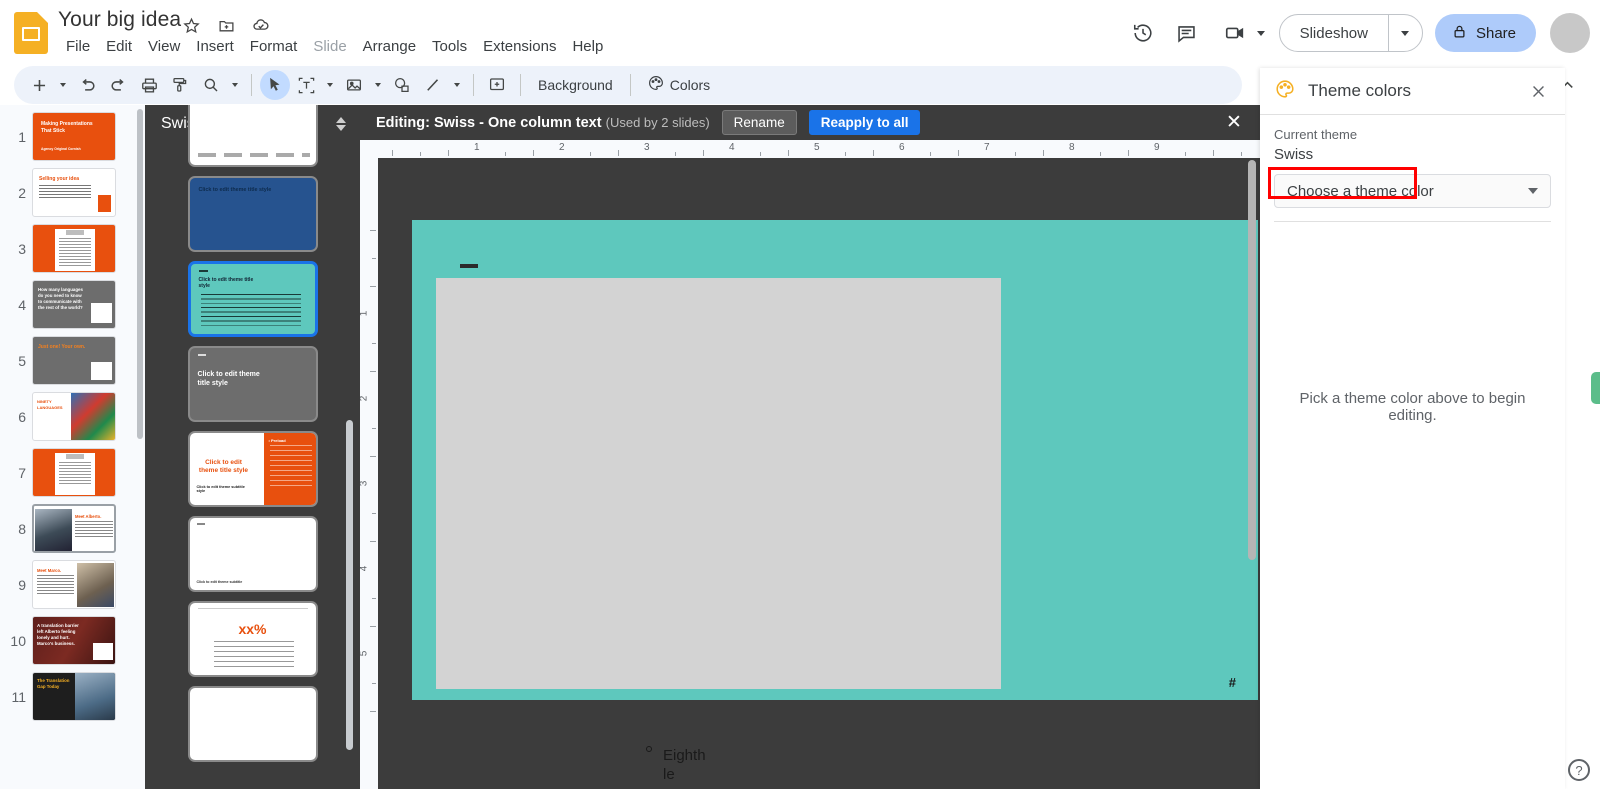 The height and width of the screenshot is (789, 1600). What do you see at coordinates (330, 85) in the screenshot?
I see `text-box-dropdown-caret-icon` at bounding box center [330, 85].